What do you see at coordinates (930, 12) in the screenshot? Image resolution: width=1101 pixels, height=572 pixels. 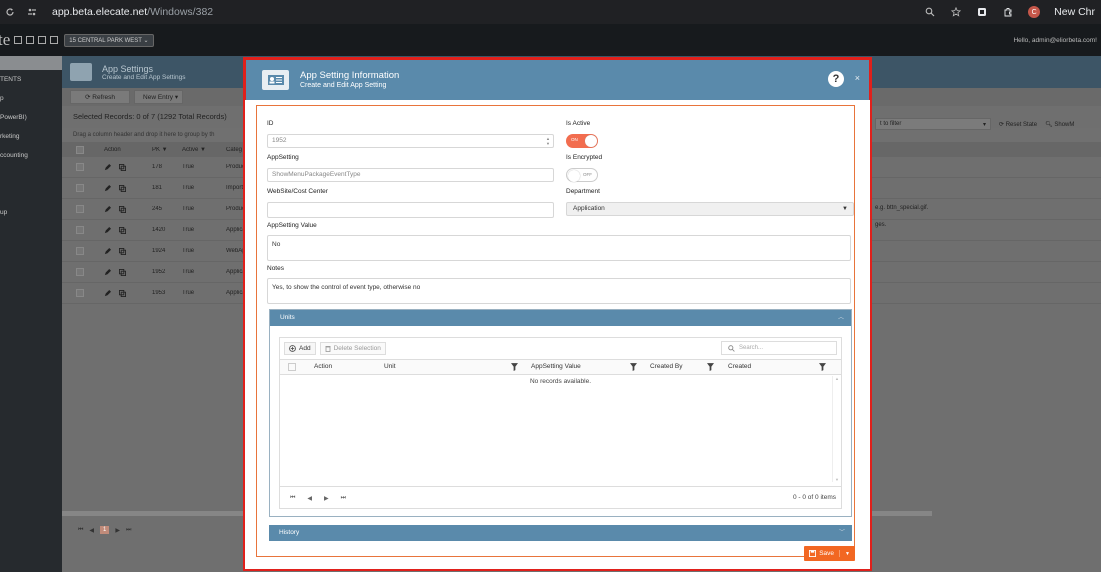 I see `zoom-icon` at bounding box center [930, 12].